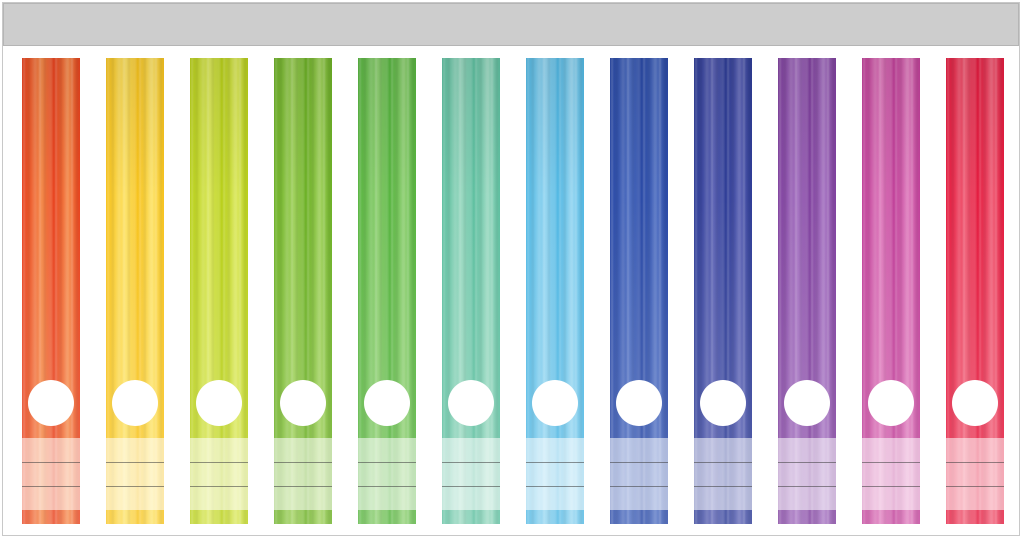 This screenshot has width=1024, height=540. Describe the element at coordinates (303, 291) in the screenshot. I see `binder-spine-green` at that location.